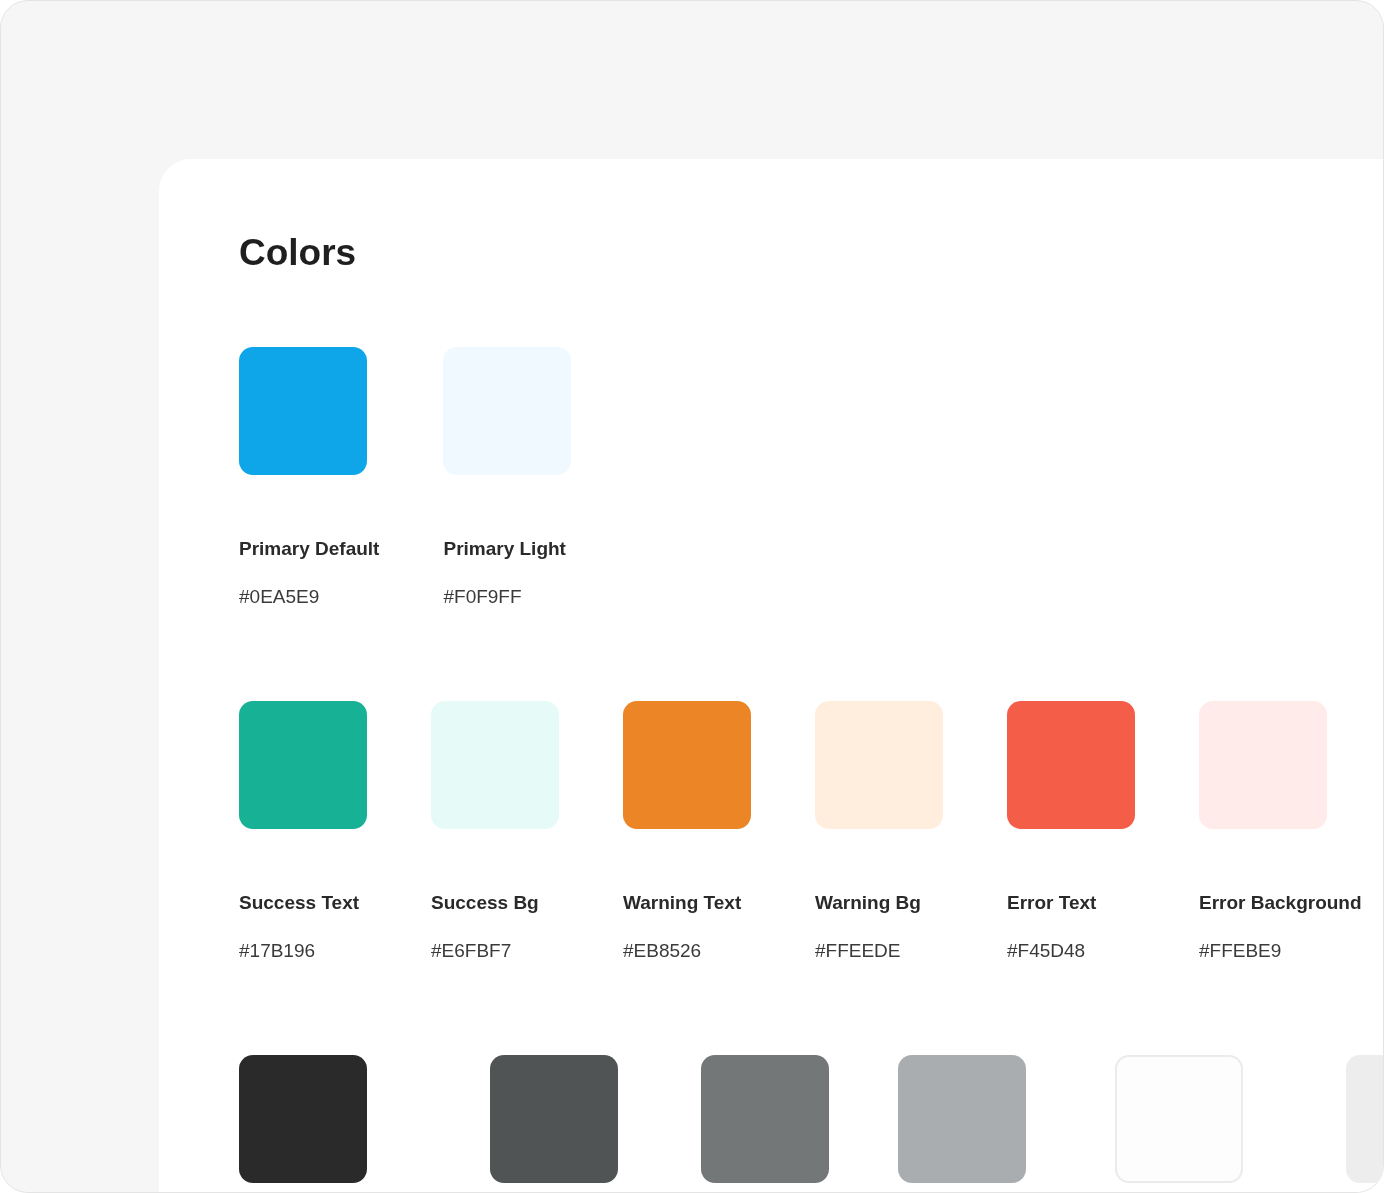 Image resolution: width=1384 pixels, height=1193 pixels. Describe the element at coordinates (1047, 951) in the screenshot. I see `color-hex: #F45D48` at that location.